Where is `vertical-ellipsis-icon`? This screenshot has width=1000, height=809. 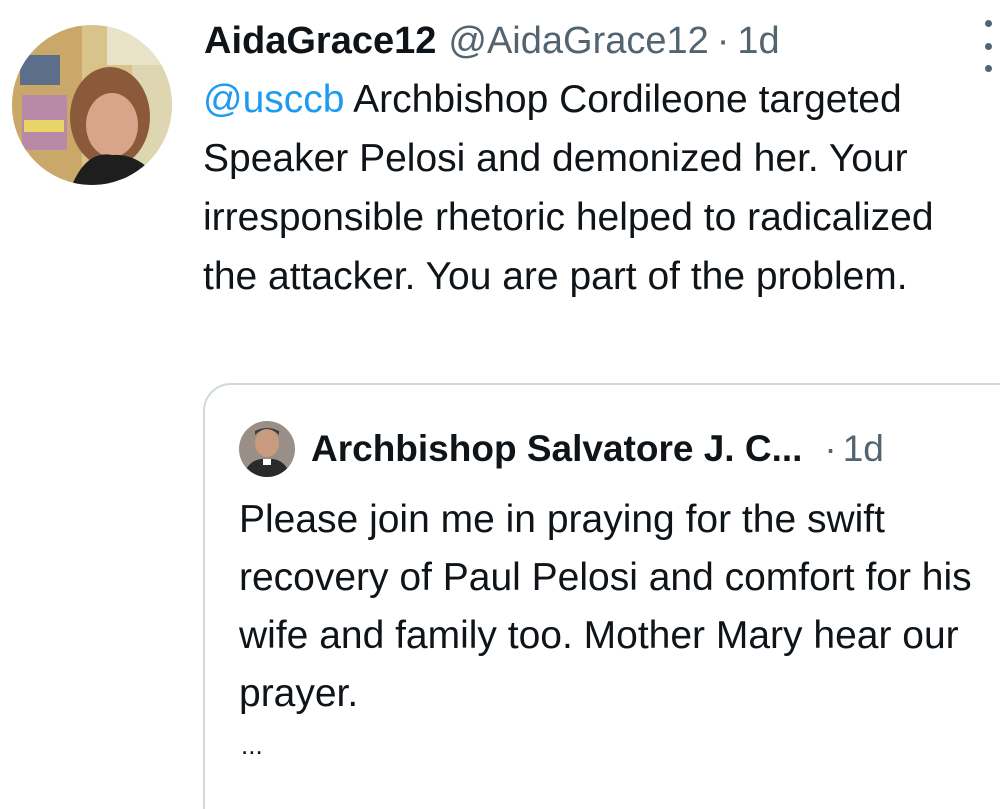
vertical-ellipsis-icon is located at coordinates (988, 46).